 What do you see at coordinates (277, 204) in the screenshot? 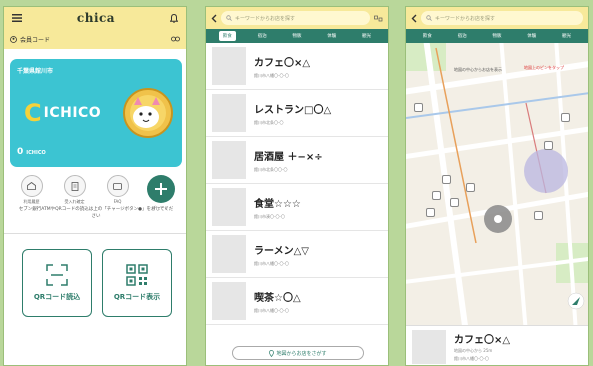
I see `shop-name: 食堂☆☆☆` at bounding box center [277, 204].